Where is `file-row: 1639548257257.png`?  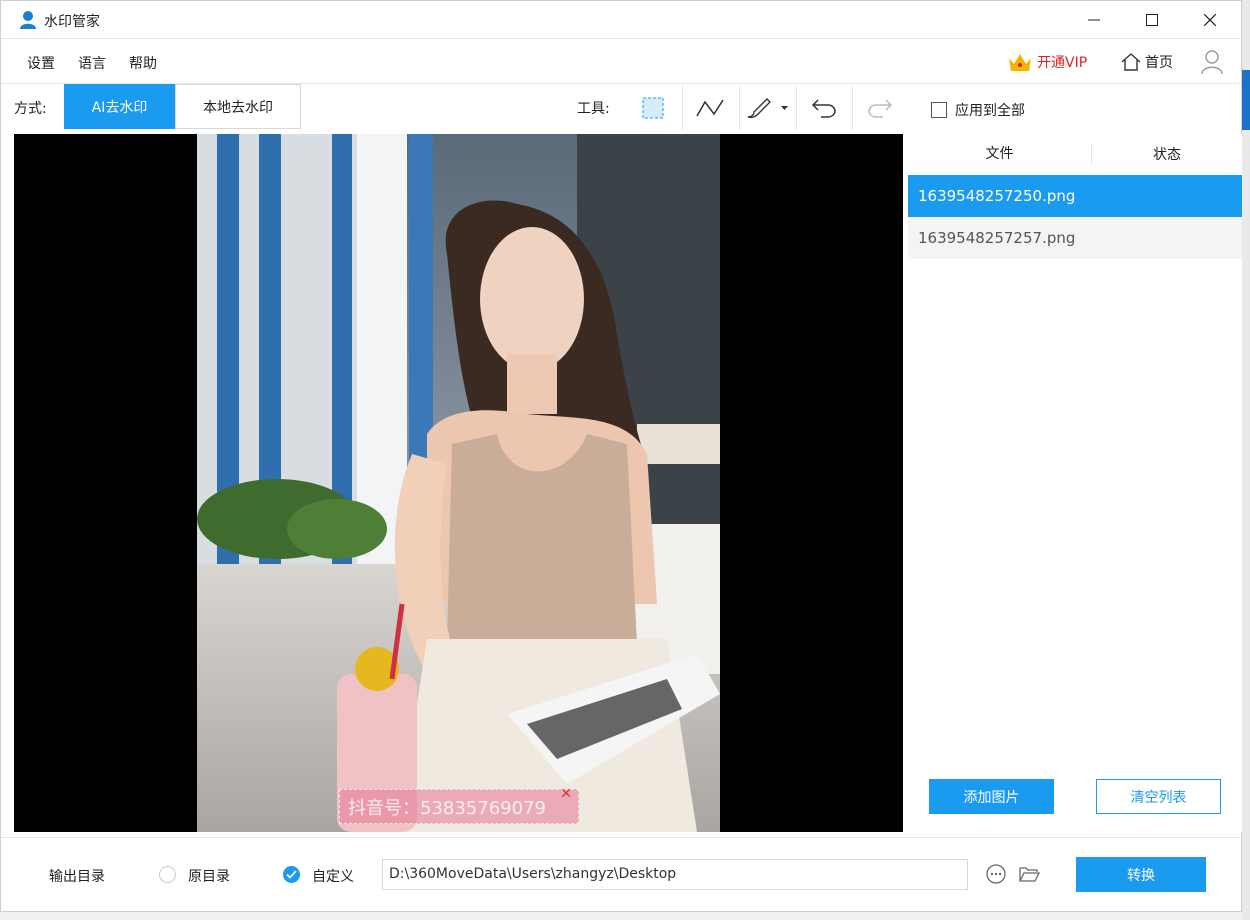
file-row: 1639548257257.png is located at coordinates (1075, 238).